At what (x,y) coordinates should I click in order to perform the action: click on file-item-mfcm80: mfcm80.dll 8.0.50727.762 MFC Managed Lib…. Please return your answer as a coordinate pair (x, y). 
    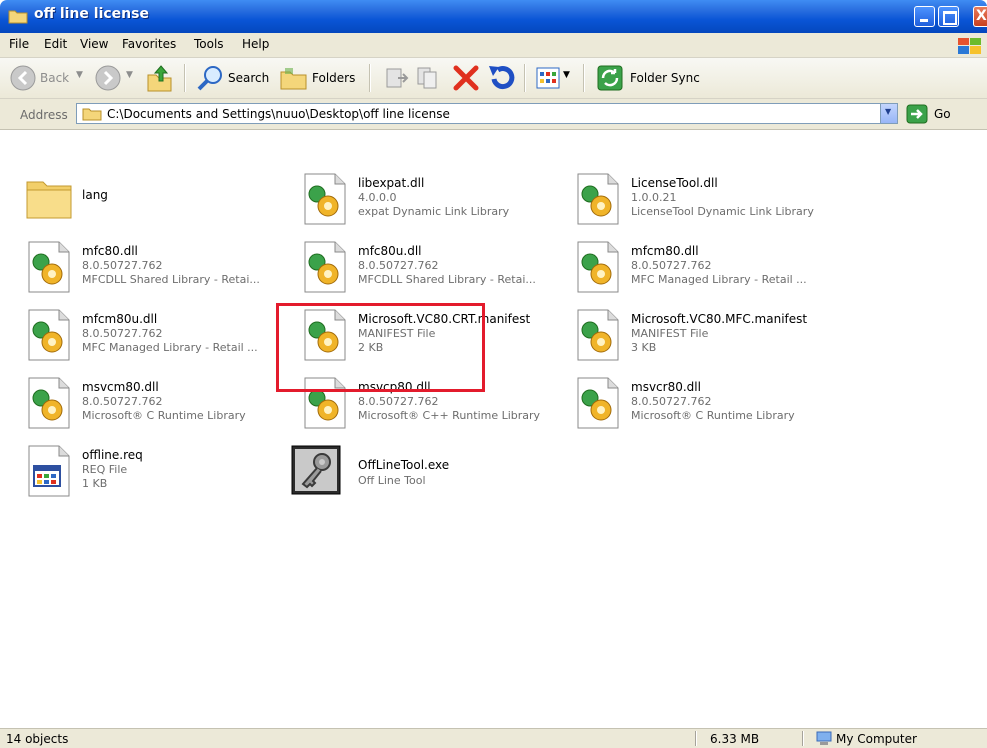
    Looking at the image, I should click on (708, 266).